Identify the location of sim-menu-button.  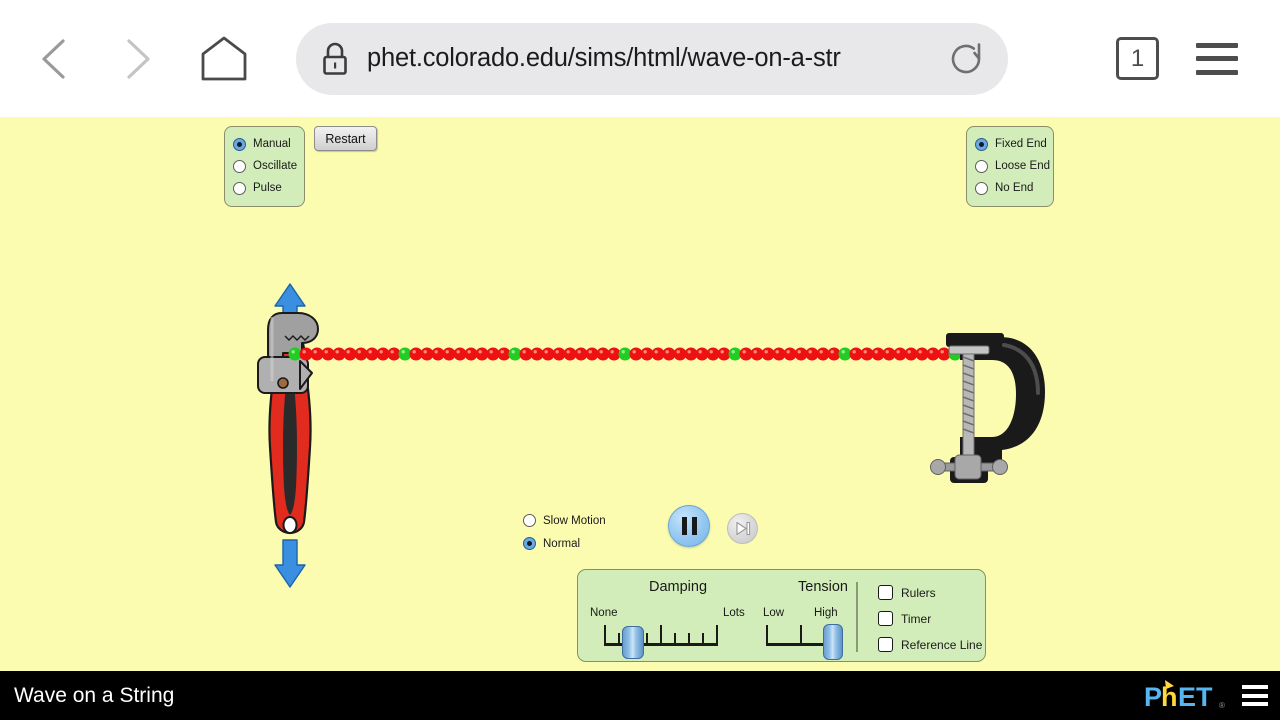
(1255, 695).